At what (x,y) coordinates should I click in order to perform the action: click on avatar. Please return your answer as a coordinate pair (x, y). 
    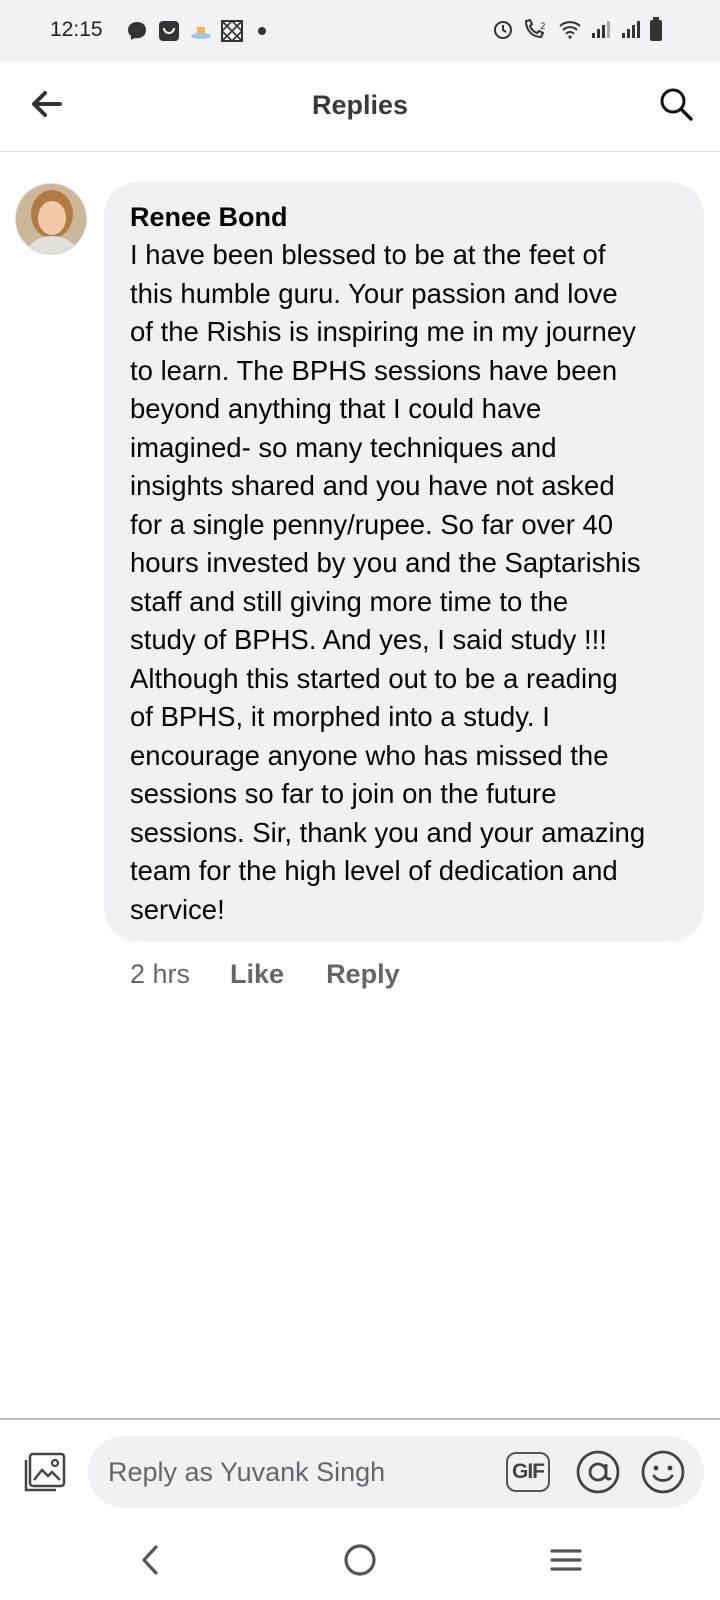
    Looking at the image, I should click on (51, 219).